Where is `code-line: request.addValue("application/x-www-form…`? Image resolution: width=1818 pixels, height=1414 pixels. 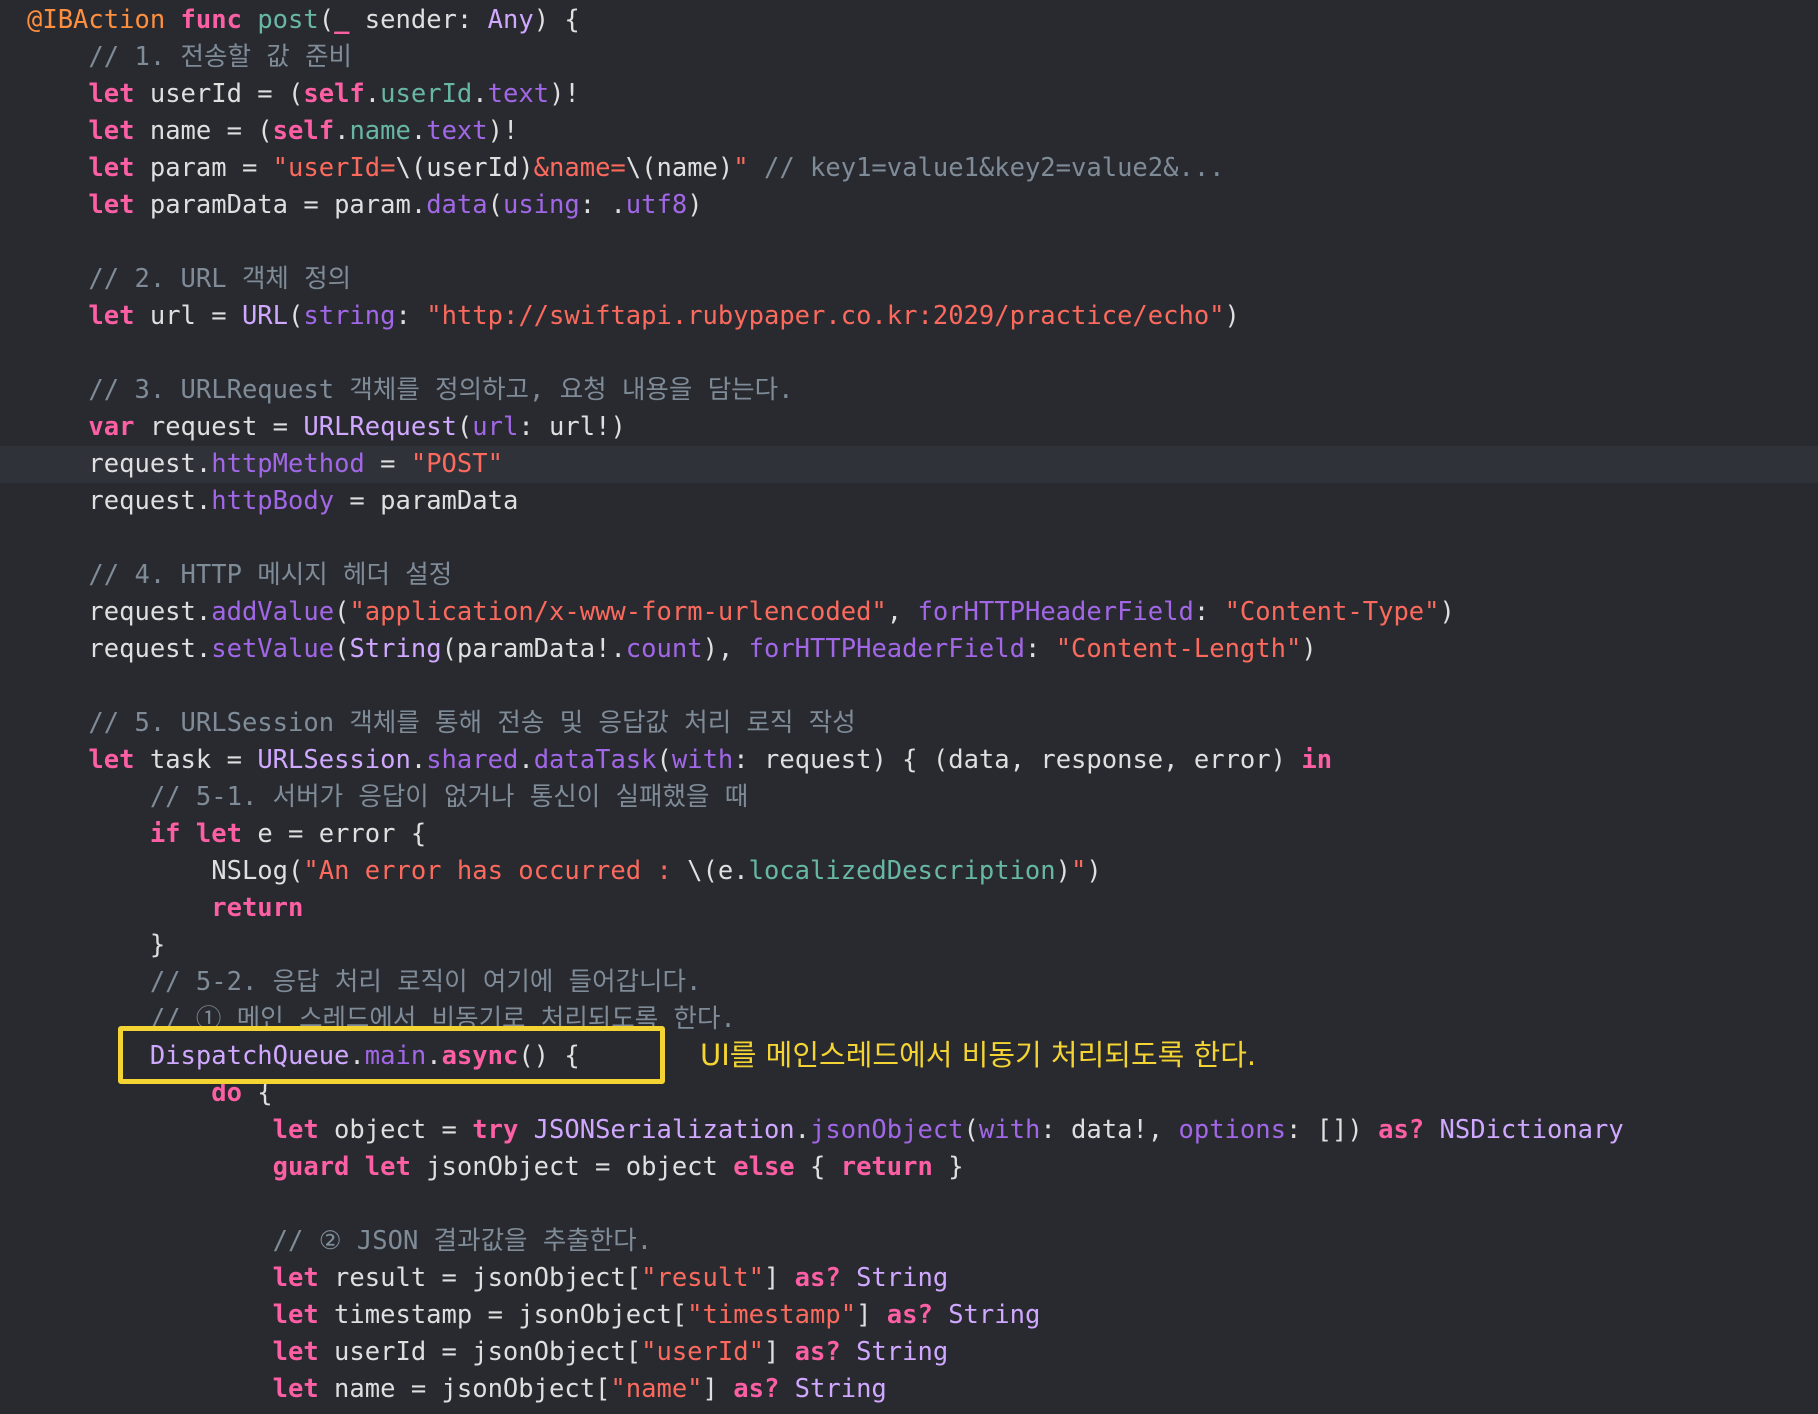
code-line: request.addValue("application/x-www-form… is located at coordinates (909, 612).